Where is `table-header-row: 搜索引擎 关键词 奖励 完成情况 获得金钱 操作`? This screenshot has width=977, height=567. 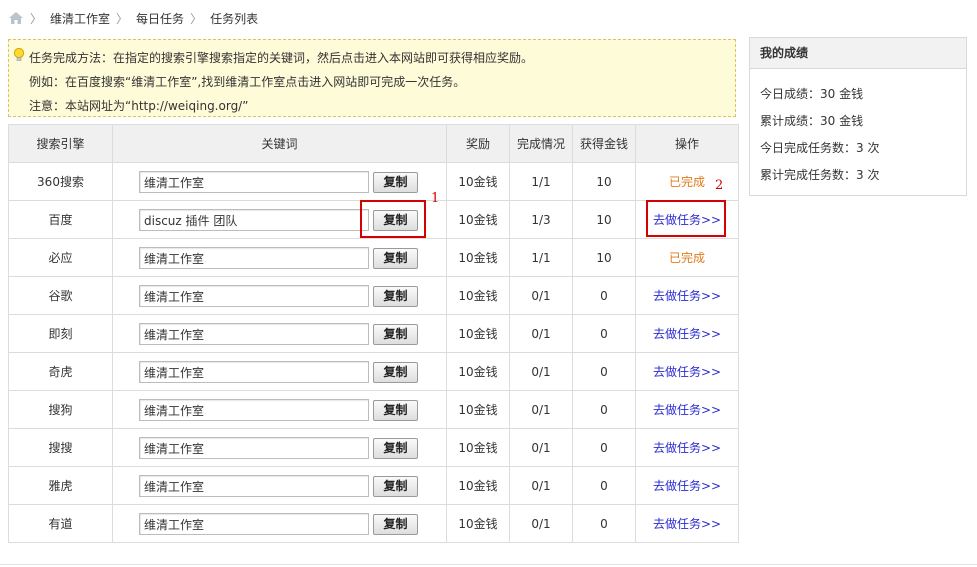
table-header-row: 搜索引擎 关键词 奖励 完成情况 获得金钱 操作 is located at coordinates (373, 143).